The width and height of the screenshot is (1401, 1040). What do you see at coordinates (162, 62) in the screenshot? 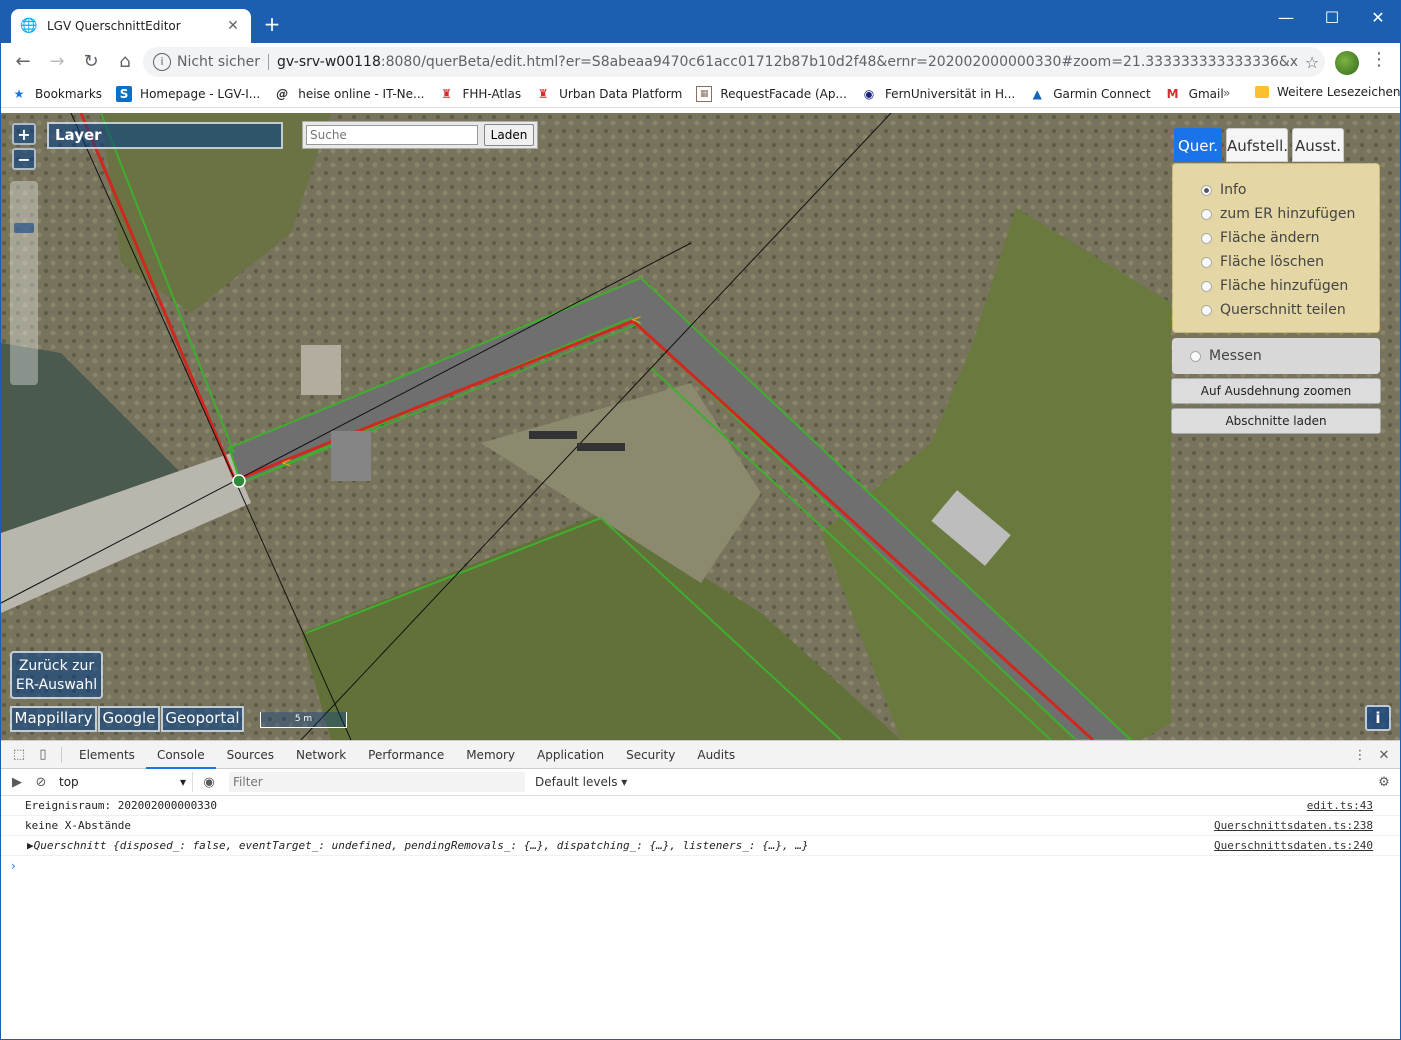
I see `info-icon: i` at bounding box center [162, 62].